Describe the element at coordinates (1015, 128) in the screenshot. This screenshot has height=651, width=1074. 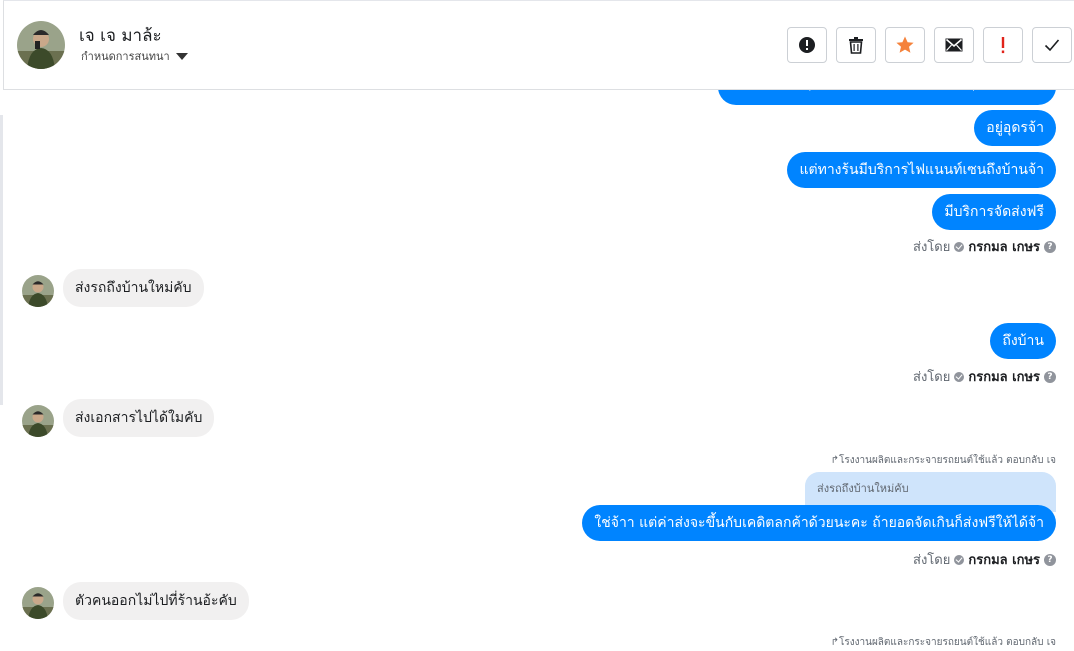
I see `outgoing-message: อยู่อุดรจ้า` at that location.